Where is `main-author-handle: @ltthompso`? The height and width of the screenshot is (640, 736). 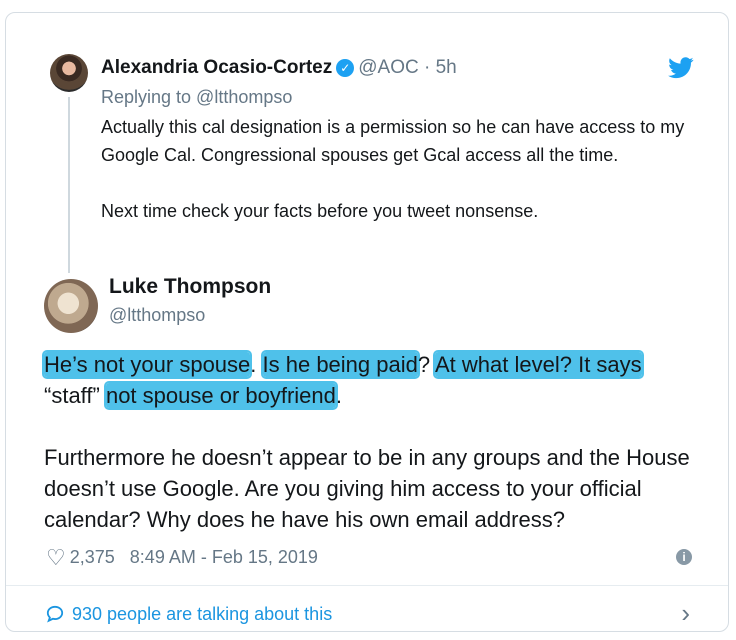
main-author-handle: @ltthompso is located at coordinates (157, 315).